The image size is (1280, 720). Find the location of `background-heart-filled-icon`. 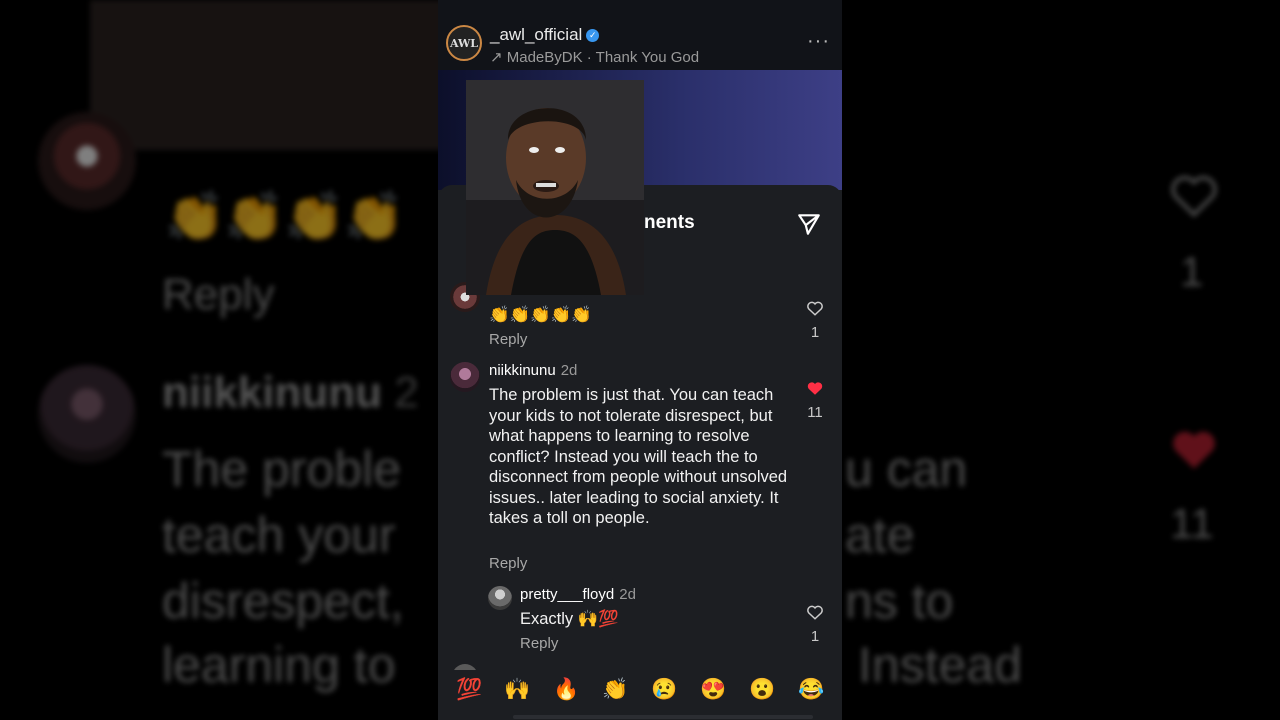

background-heart-filled-icon is located at coordinates (1194, 450).